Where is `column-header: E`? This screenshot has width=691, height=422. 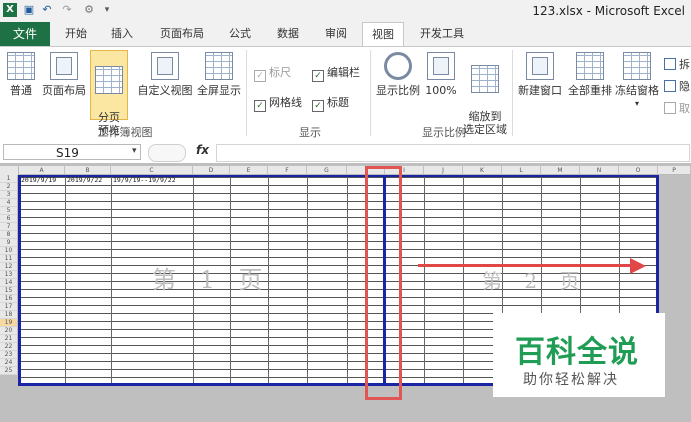 column-header: E is located at coordinates (249, 170).